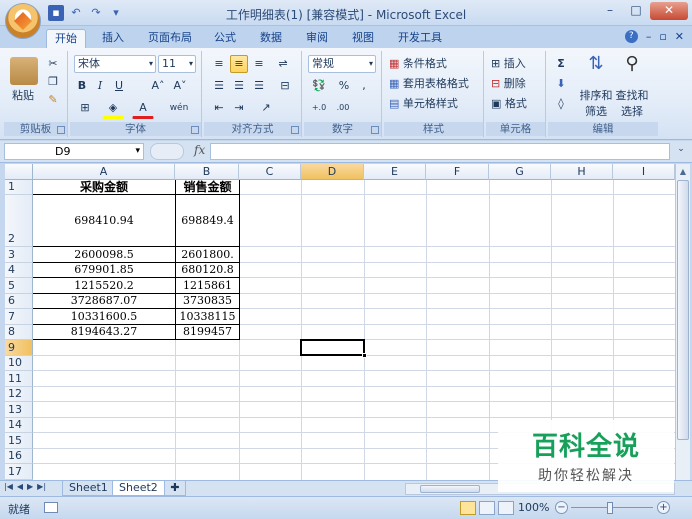  What do you see at coordinates (88, 488) in the screenshot?
I see `sheet-tab-sheet1: Sheet1` at bounding box center [88, 488].